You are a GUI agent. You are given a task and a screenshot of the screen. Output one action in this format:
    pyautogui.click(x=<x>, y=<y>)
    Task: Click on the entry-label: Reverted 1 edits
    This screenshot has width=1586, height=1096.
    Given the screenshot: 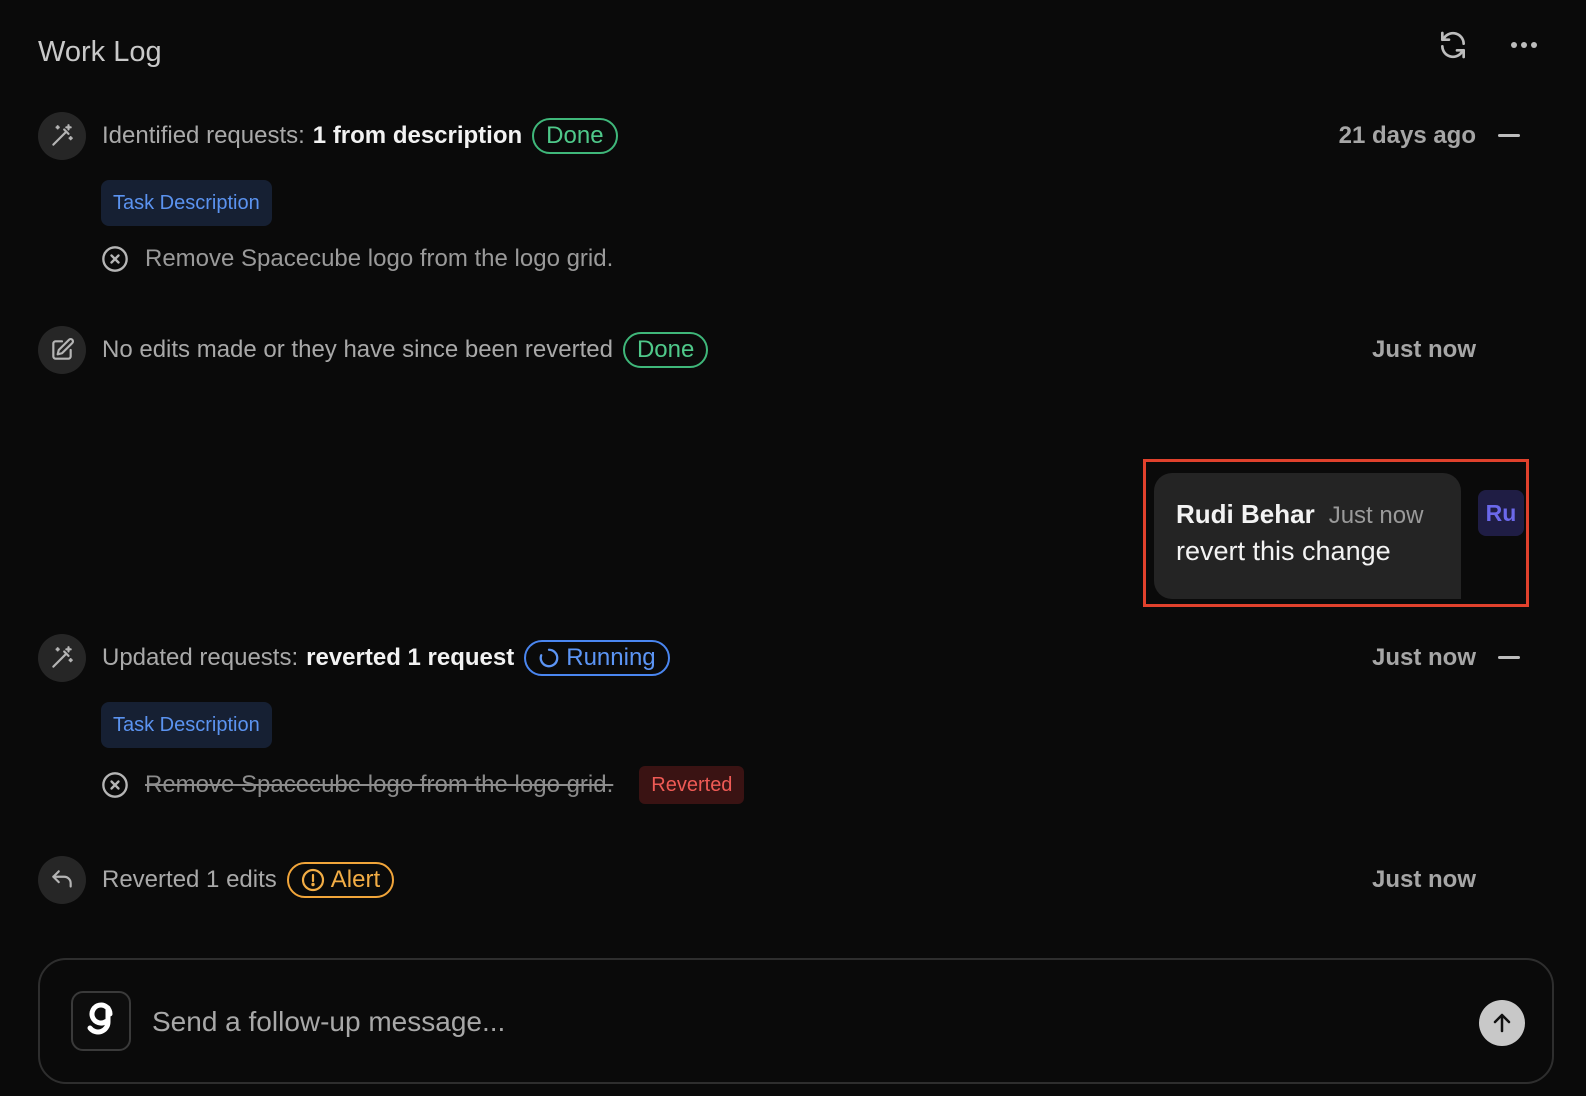 What is the action you would take?
    pyautogui.click(x=189, y=879)
    